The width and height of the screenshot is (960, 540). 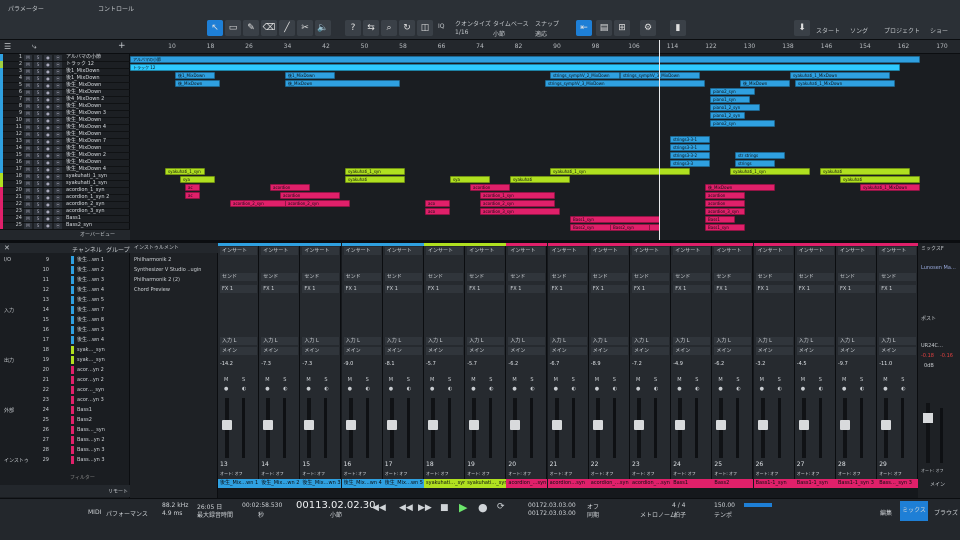 I want to click on group-header: グループ, so click(x=118, y=249).